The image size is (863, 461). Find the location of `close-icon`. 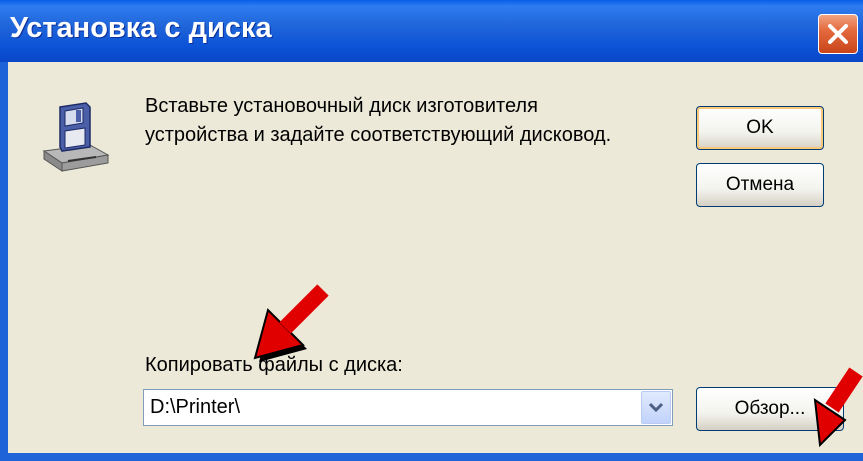

close-icon is located at coordinates (838, 34).